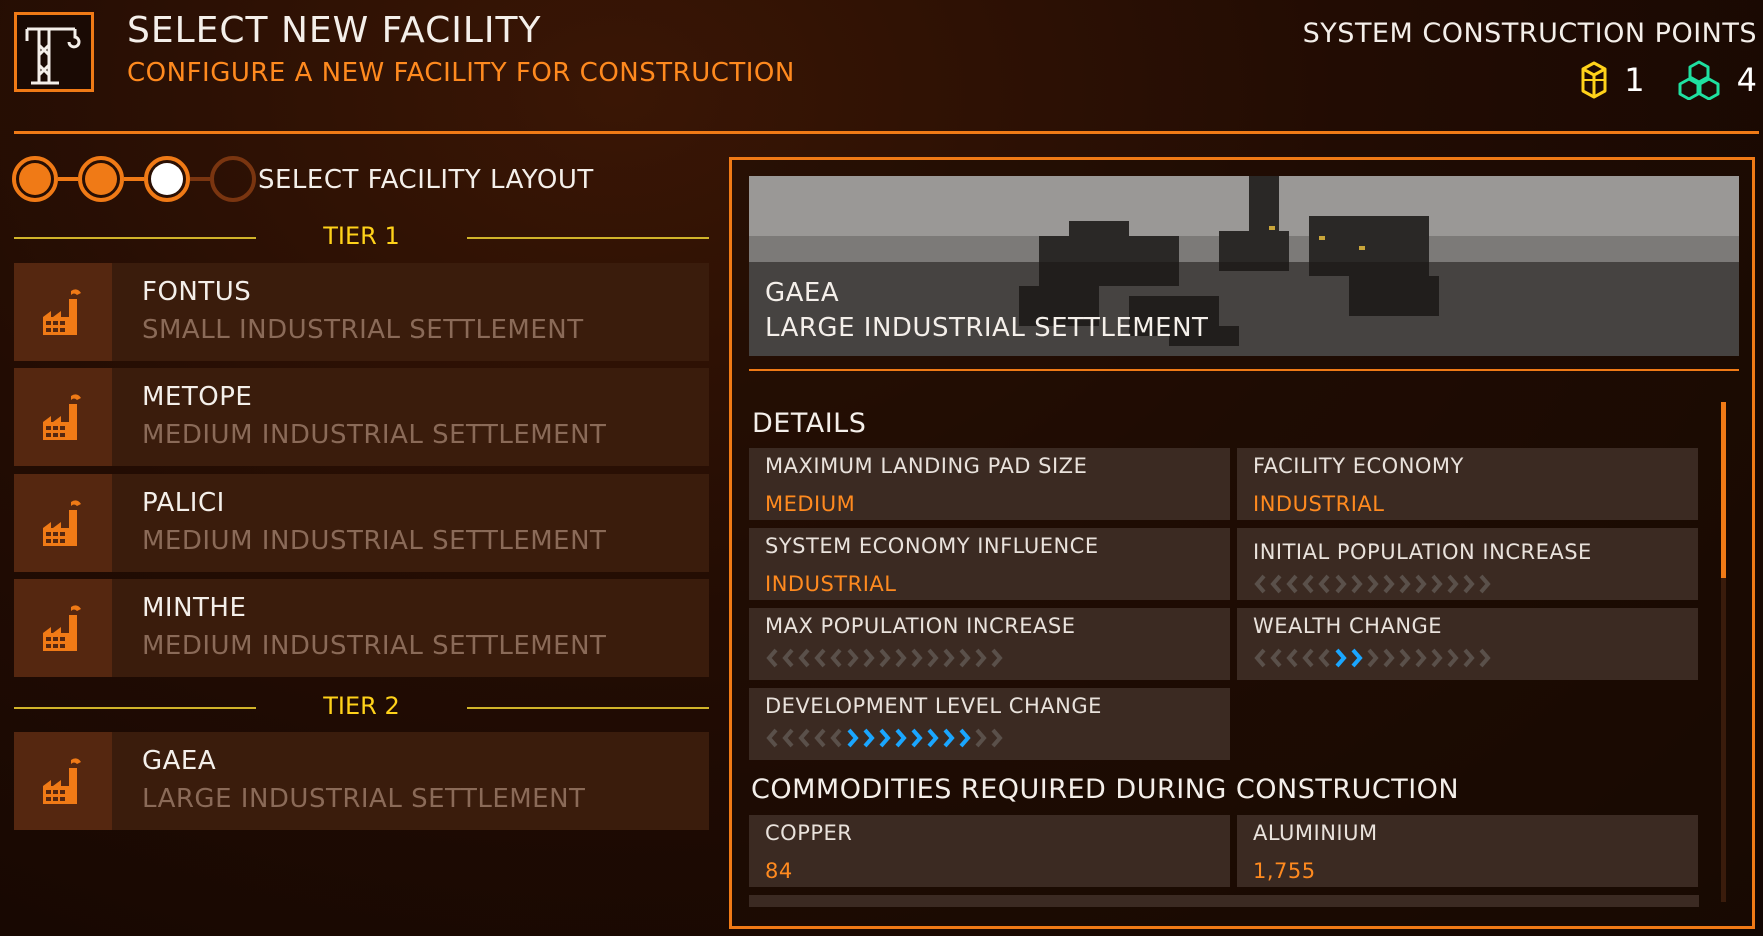 This screenshot has width=1763, height=936. What do you see at coordinates (183, 503) in the screenshot?
I see `facility-name: PALICI` at bounding box center [183, 503].